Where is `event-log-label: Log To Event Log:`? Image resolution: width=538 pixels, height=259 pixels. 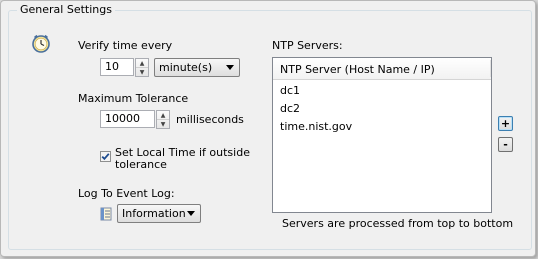
event-log-label: Log To Event Log: is located at coordinates (126, 193).